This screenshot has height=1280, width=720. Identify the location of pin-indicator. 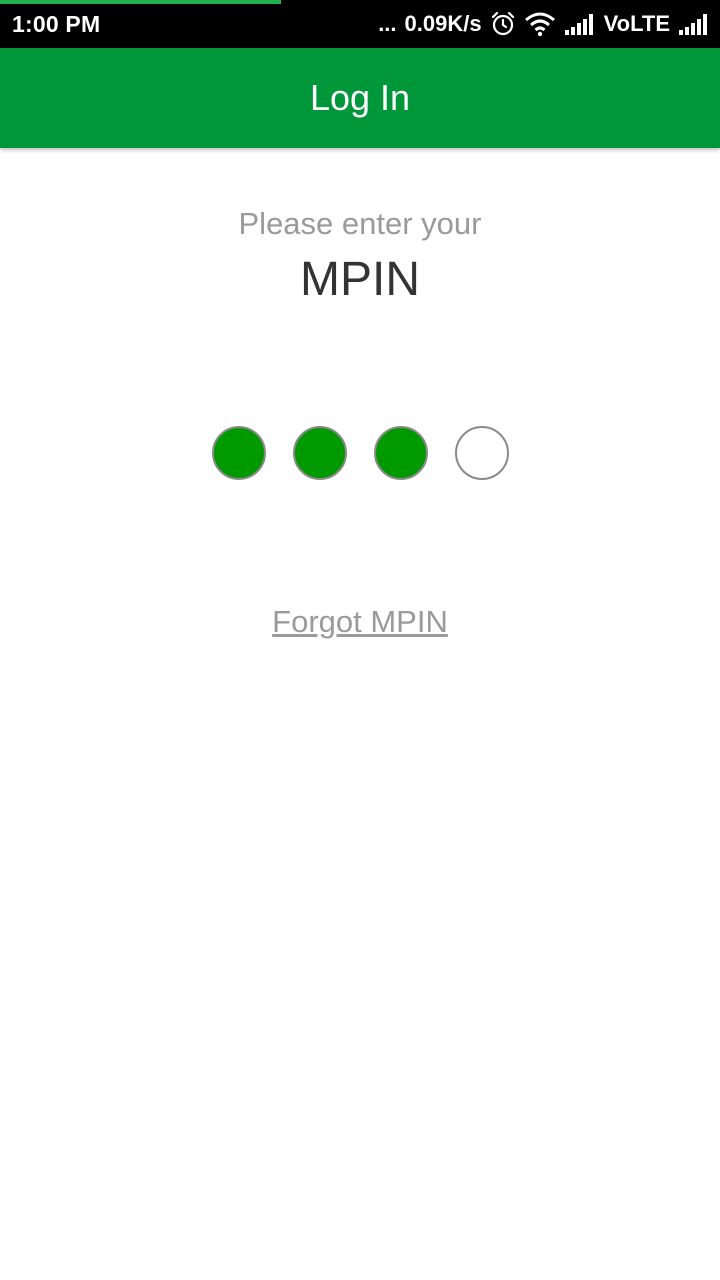
(360, 453).